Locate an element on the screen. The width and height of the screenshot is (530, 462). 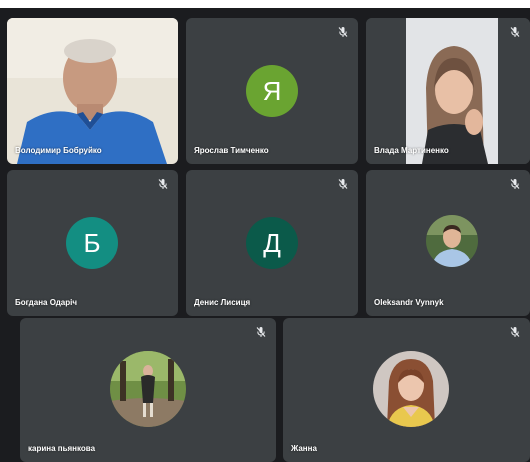
participant-tile-zhanna: Жанна is located at coordinates (406, 390).